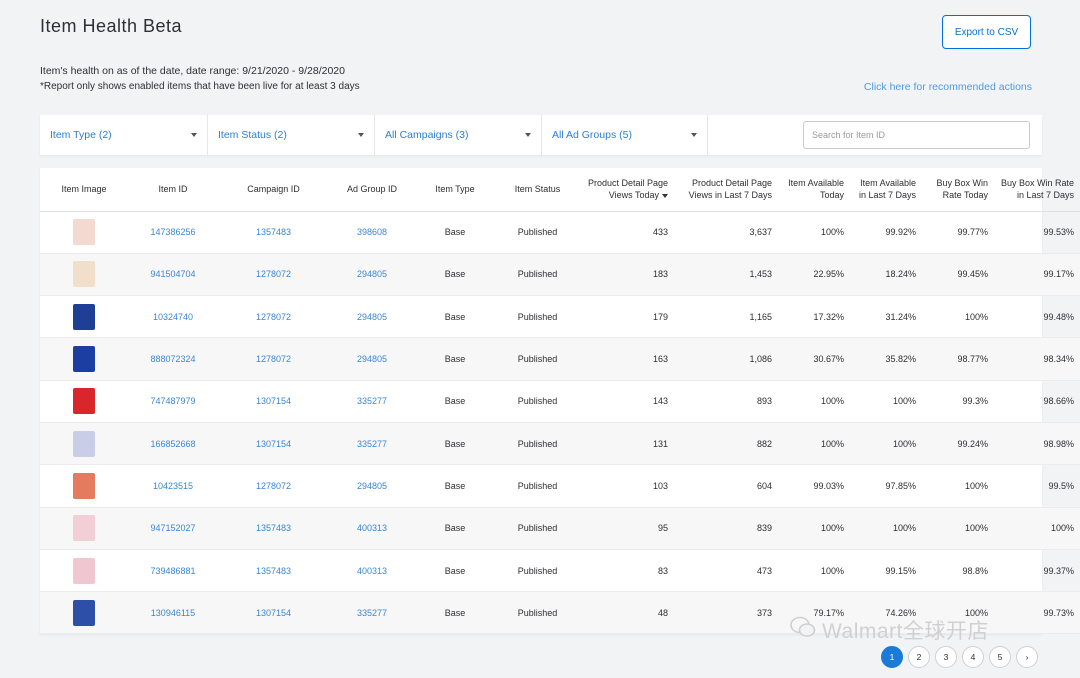  What do you see at coordinates (973, 657) in the screenshot?
I see `page-4-button: 4` at bounding box center [973, 657].